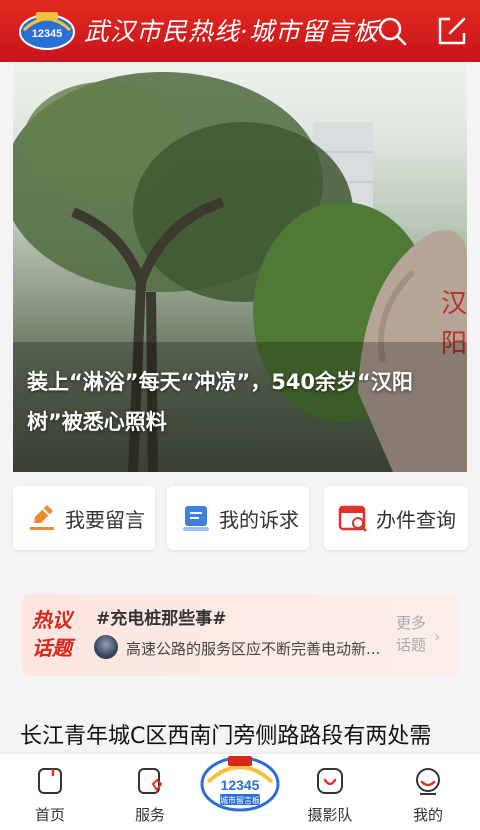 The height and width of the screenshot is (830, 480). I want to click on more-topics-line2: 话题, so click(411, 645).